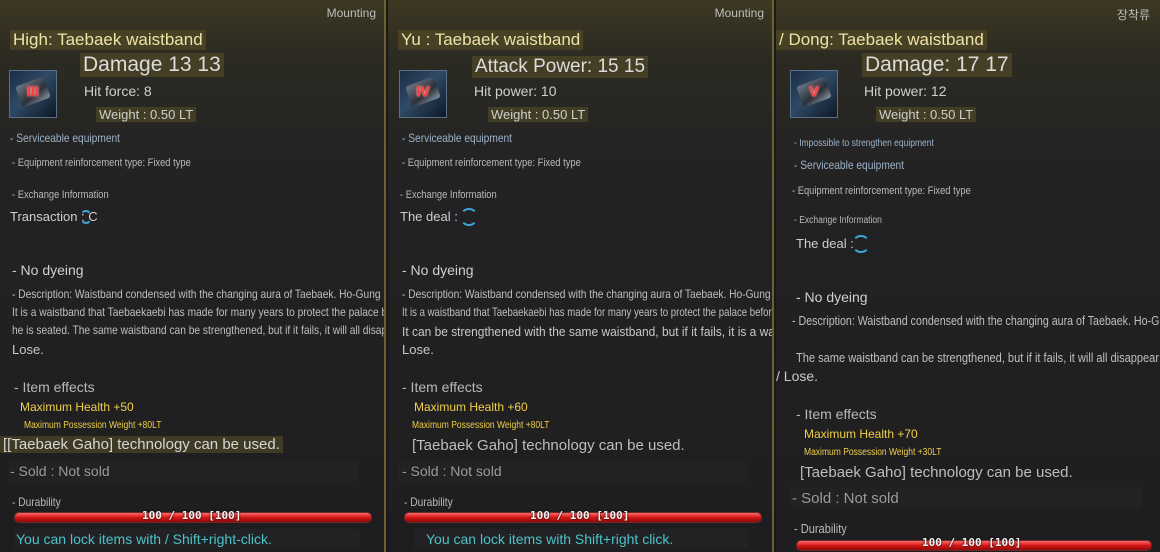 This screenshot has height=552, width=1160. Describe the element at coordinates (560, 67) in the screenshot. I see `attack-stat: Attack Power: 15 15` at that location.